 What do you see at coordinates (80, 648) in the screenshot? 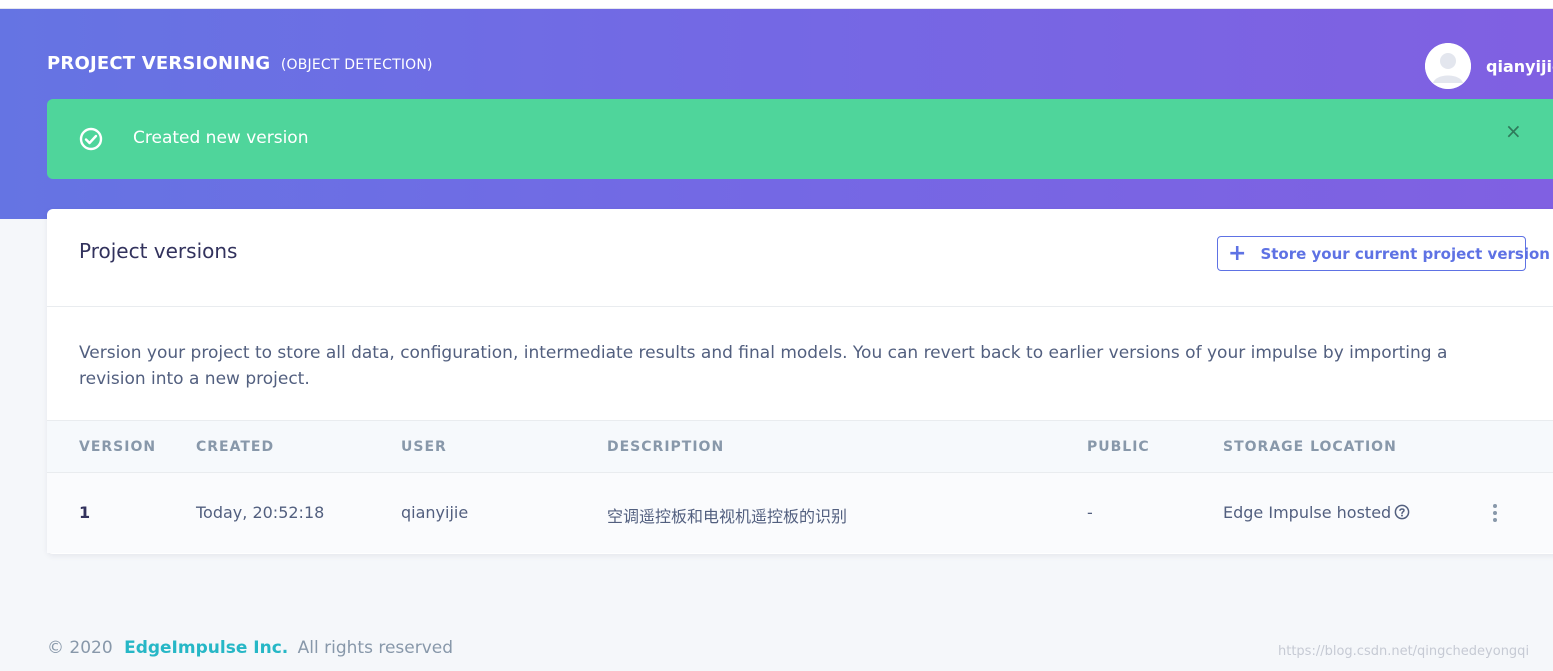
I see `footer-copyright: © 2020` at bounding box center [80, 648].